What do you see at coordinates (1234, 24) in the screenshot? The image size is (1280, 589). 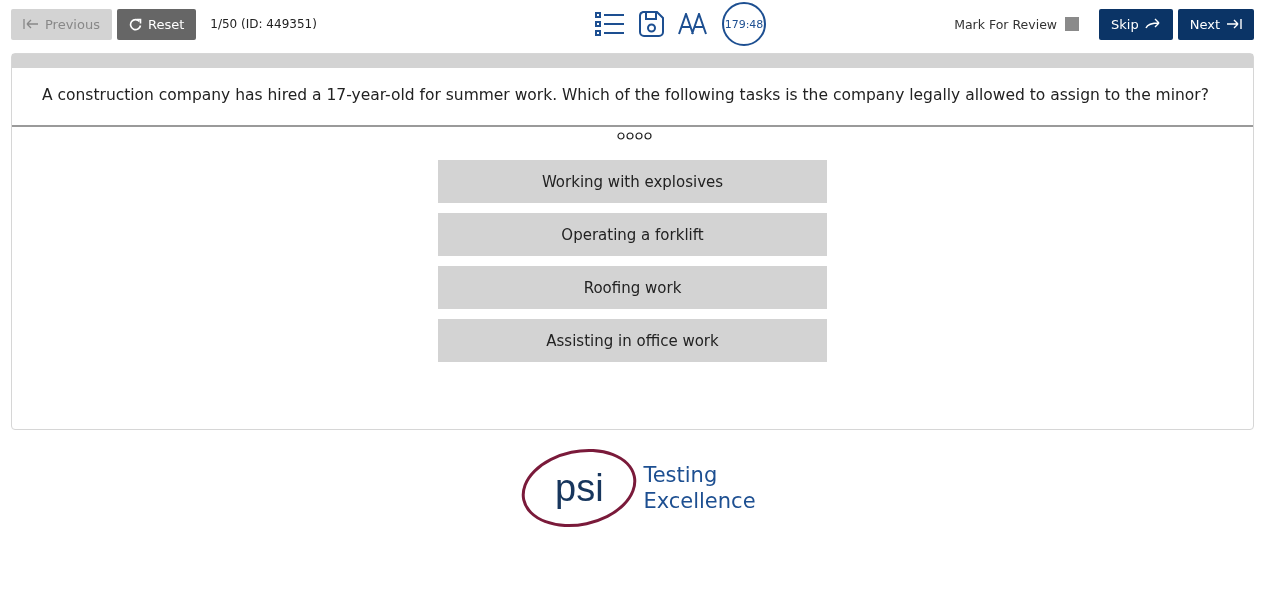 I see `last-page-icon` at bounding box center [1234, 24].